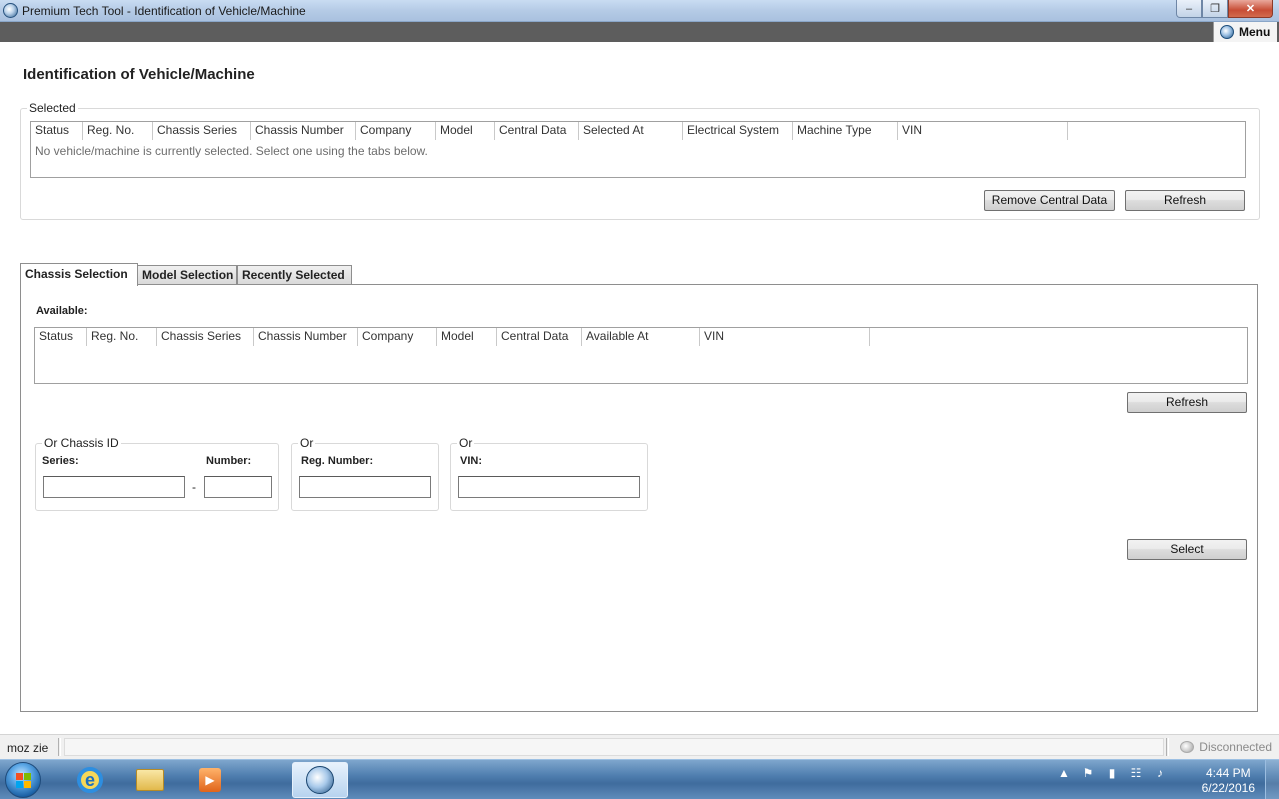  I want to click on volume-icon: ♪, so click(1160, 773).